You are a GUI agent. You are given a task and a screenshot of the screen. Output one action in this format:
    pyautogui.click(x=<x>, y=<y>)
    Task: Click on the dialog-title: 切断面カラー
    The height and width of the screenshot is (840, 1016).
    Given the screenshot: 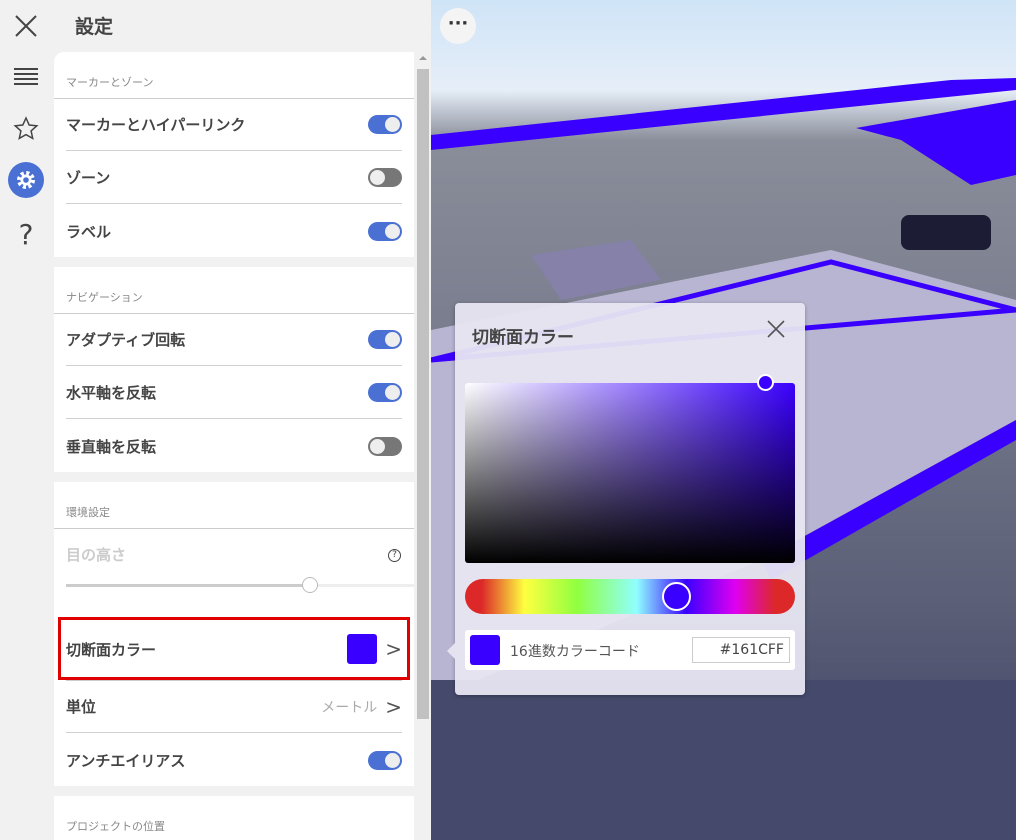 What is the action you would take?
    pyautogui.click(x=523, y=338)
    